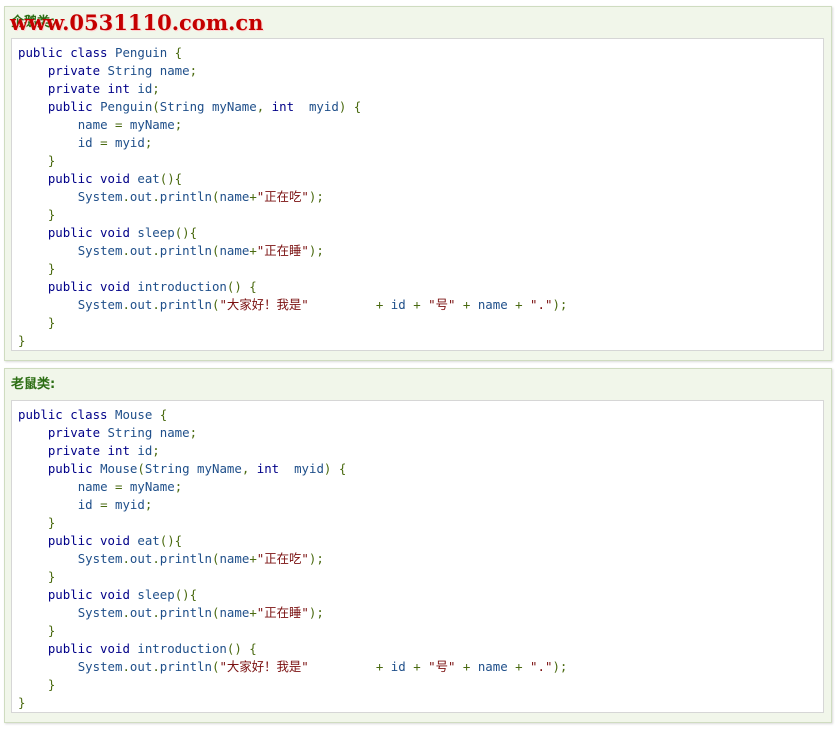  I want to click on code-line: public class Penguin {, so click(420, 53).